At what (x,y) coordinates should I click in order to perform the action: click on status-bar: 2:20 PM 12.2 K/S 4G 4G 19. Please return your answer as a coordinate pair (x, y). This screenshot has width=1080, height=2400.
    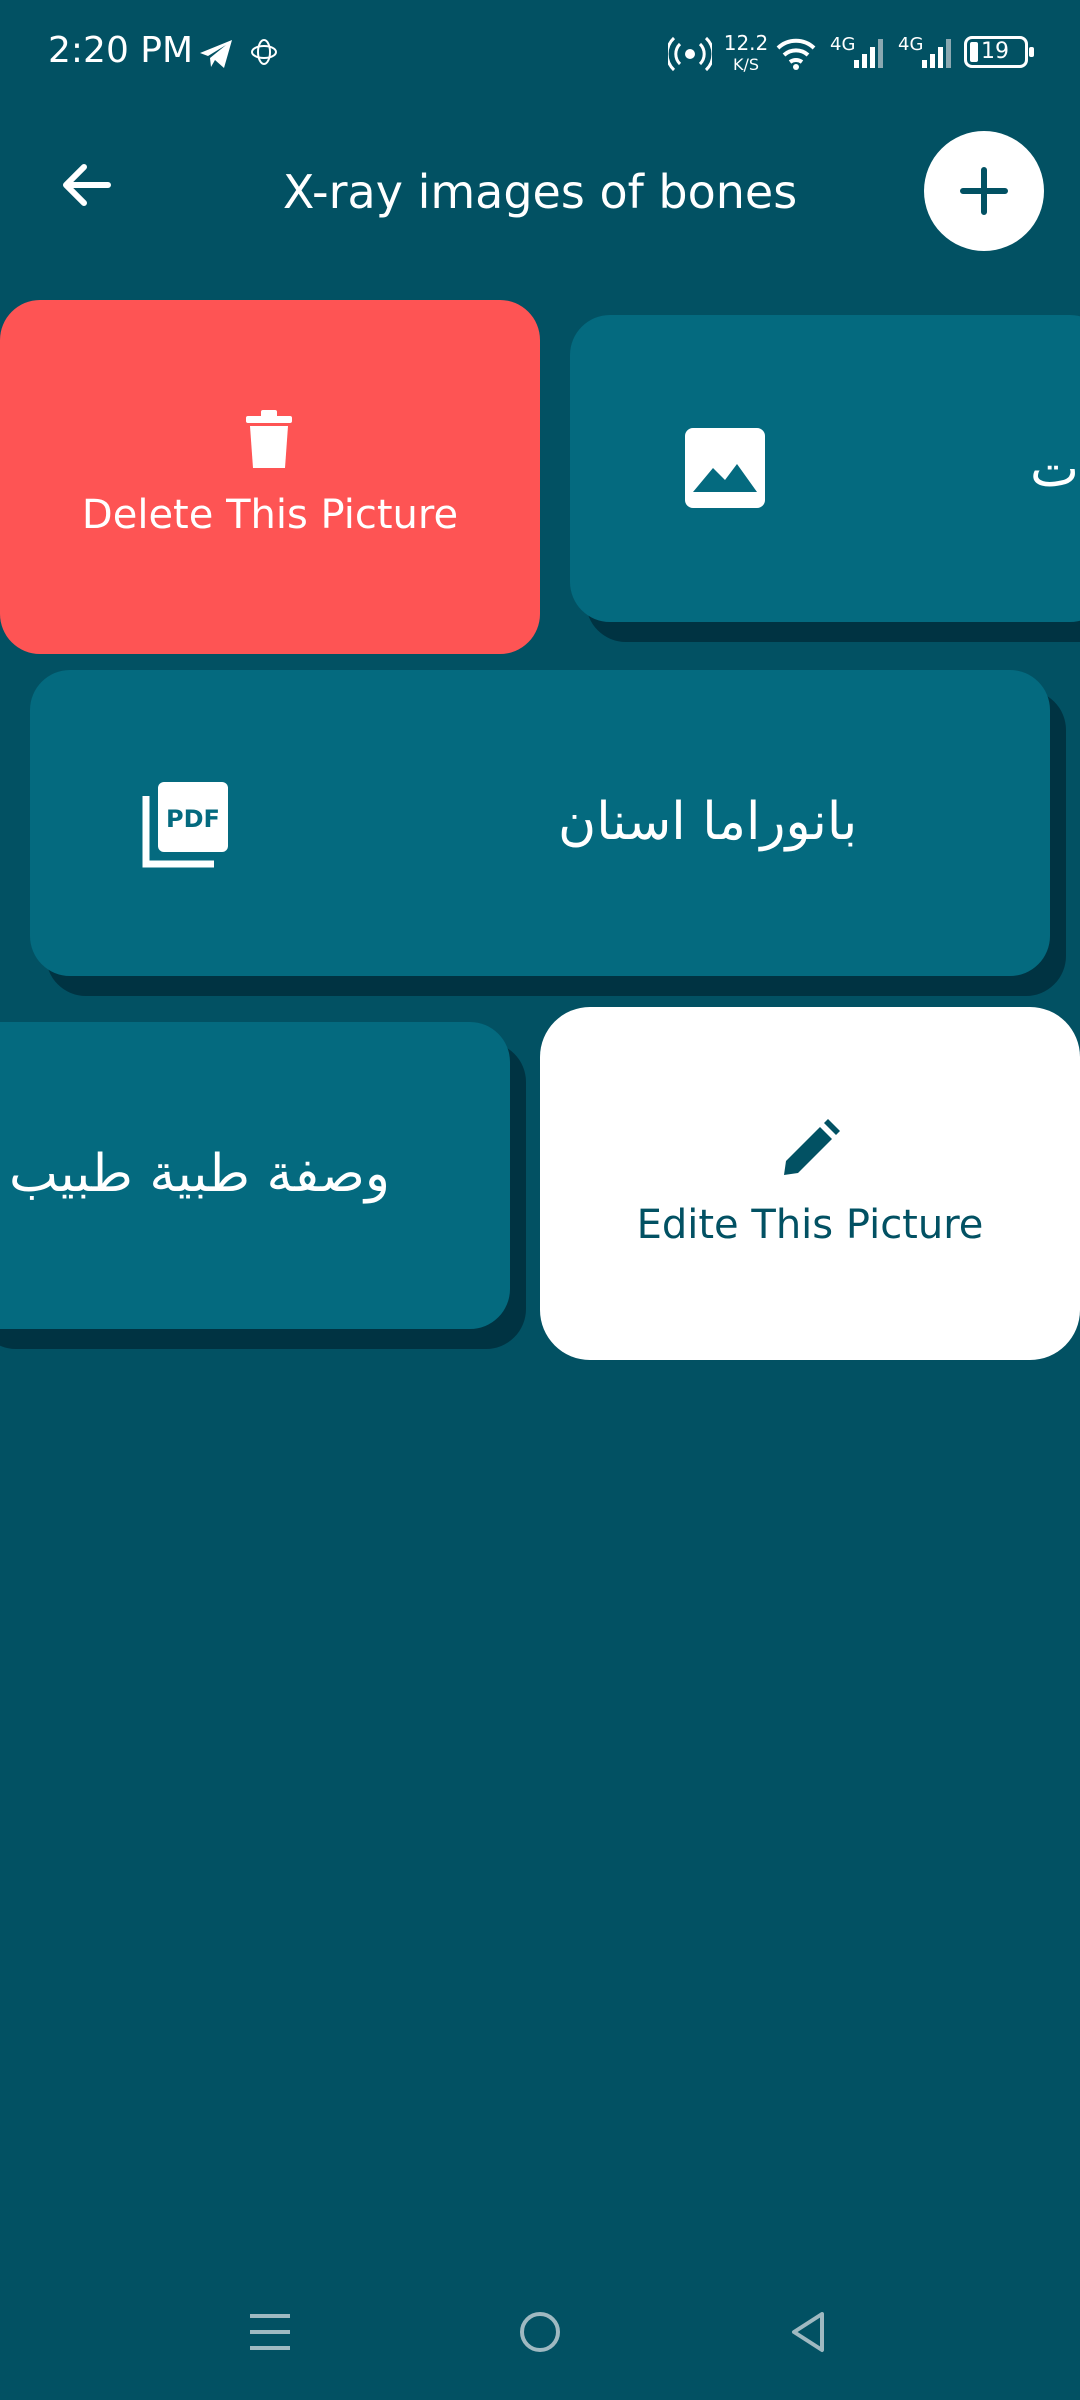
    Looking at the image, I should click on (540, 55).